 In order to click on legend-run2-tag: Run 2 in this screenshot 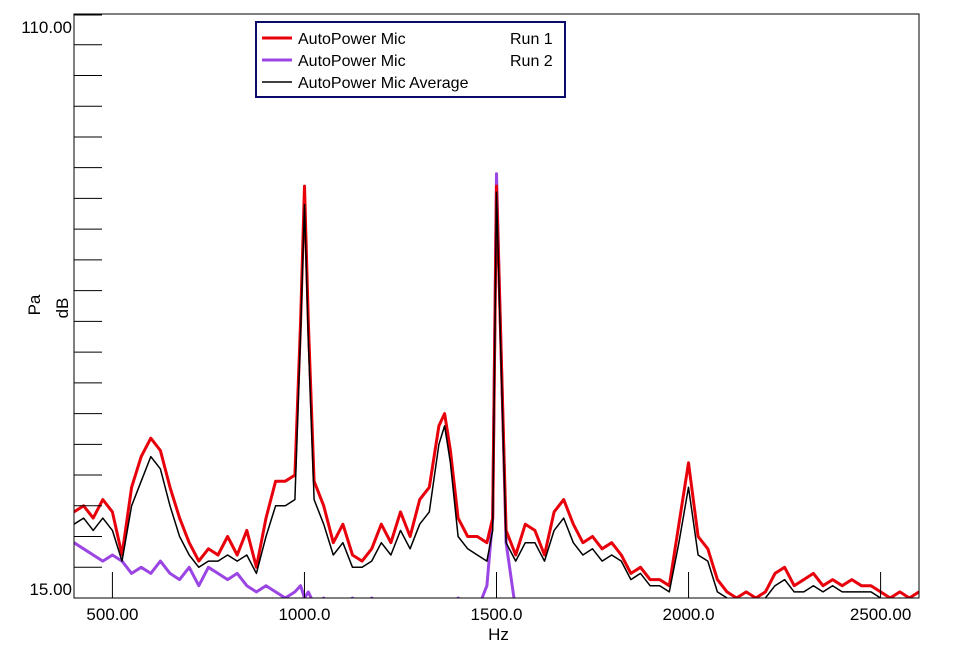, I will do `click(531, 61)`.